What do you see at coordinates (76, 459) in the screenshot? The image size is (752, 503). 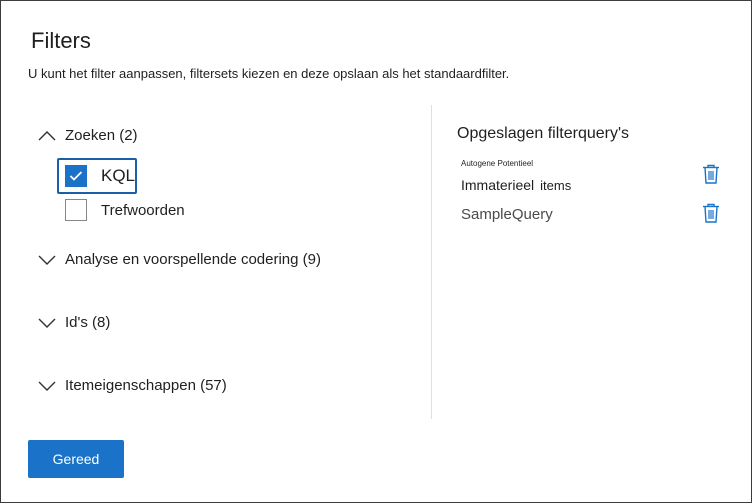 I see `done-button: Gereed` at bounding box center [76, 459].